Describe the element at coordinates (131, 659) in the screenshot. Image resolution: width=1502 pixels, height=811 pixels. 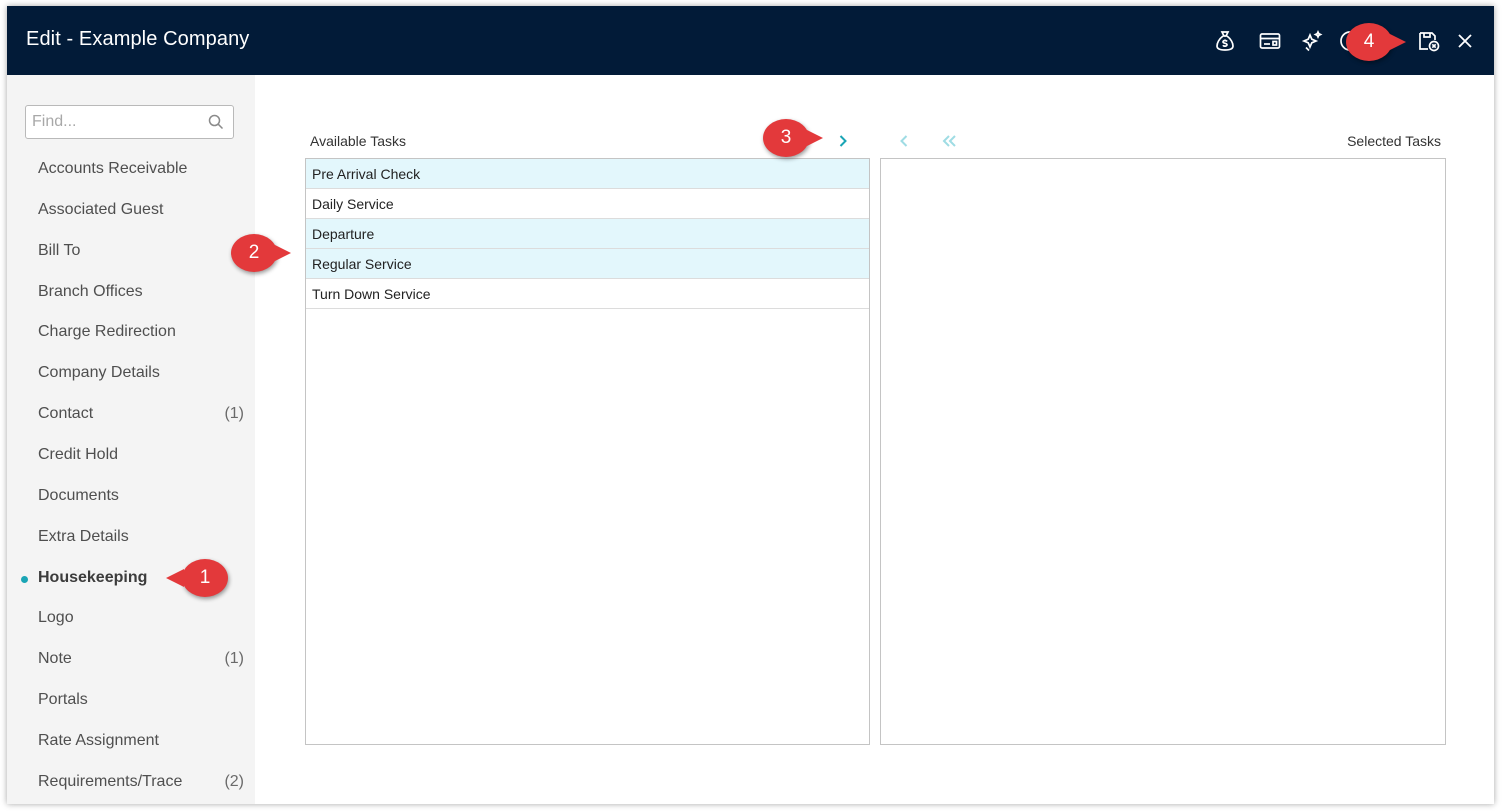
I see `sidebar-item-note: Note (1)` at that location.